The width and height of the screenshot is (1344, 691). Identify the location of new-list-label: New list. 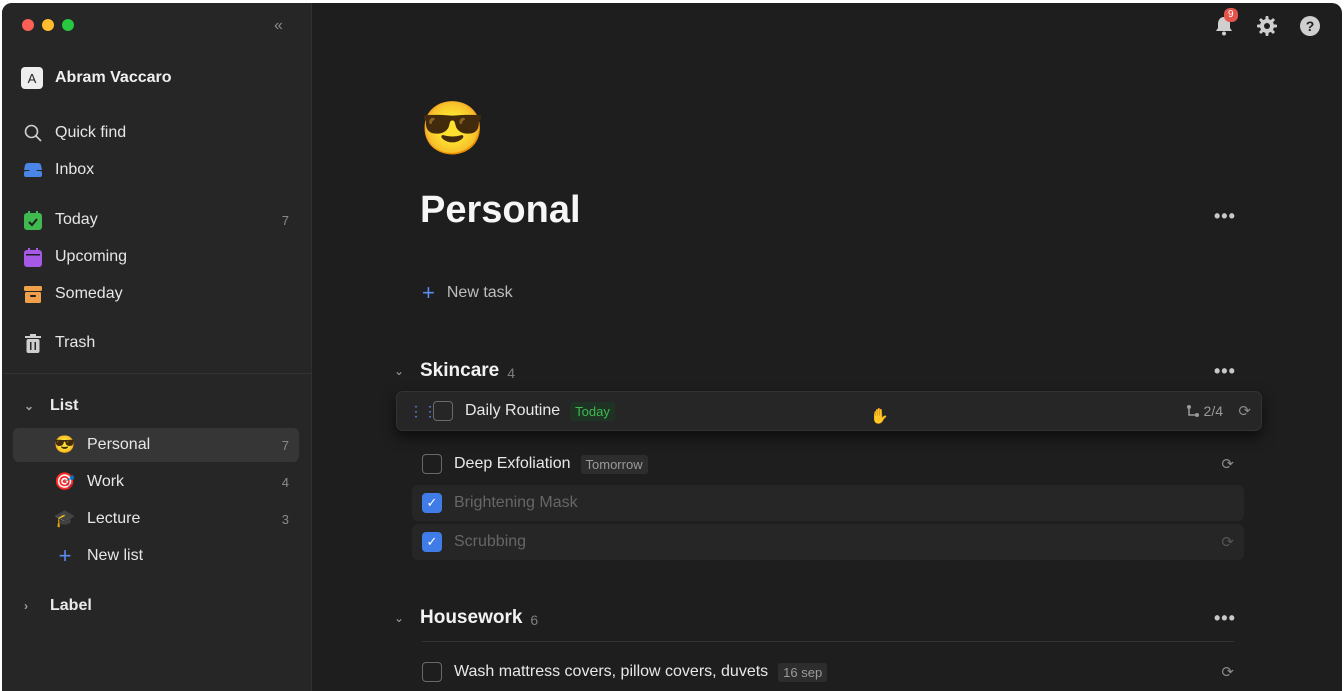
(115, 555).